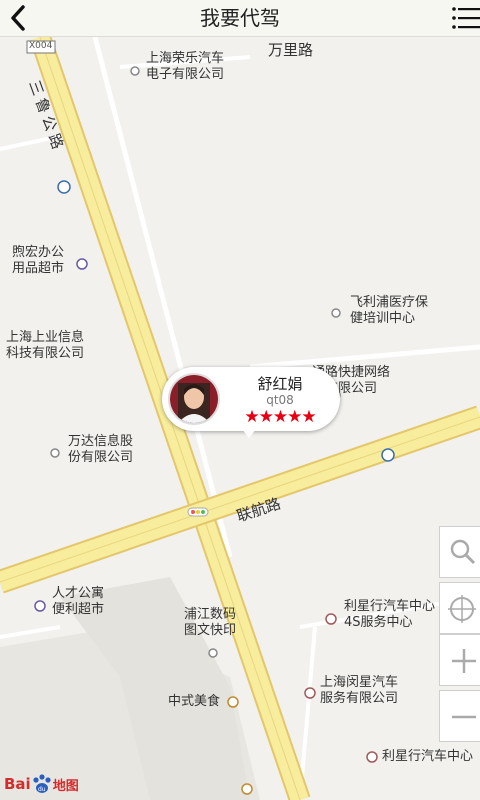 This screenshot has height=800, width=480. What do you see at coordinates (101, 449) in the screenshot?
I see `poi-wanda: 万达信息股 份有限公司` at bounding box center [101, 449].